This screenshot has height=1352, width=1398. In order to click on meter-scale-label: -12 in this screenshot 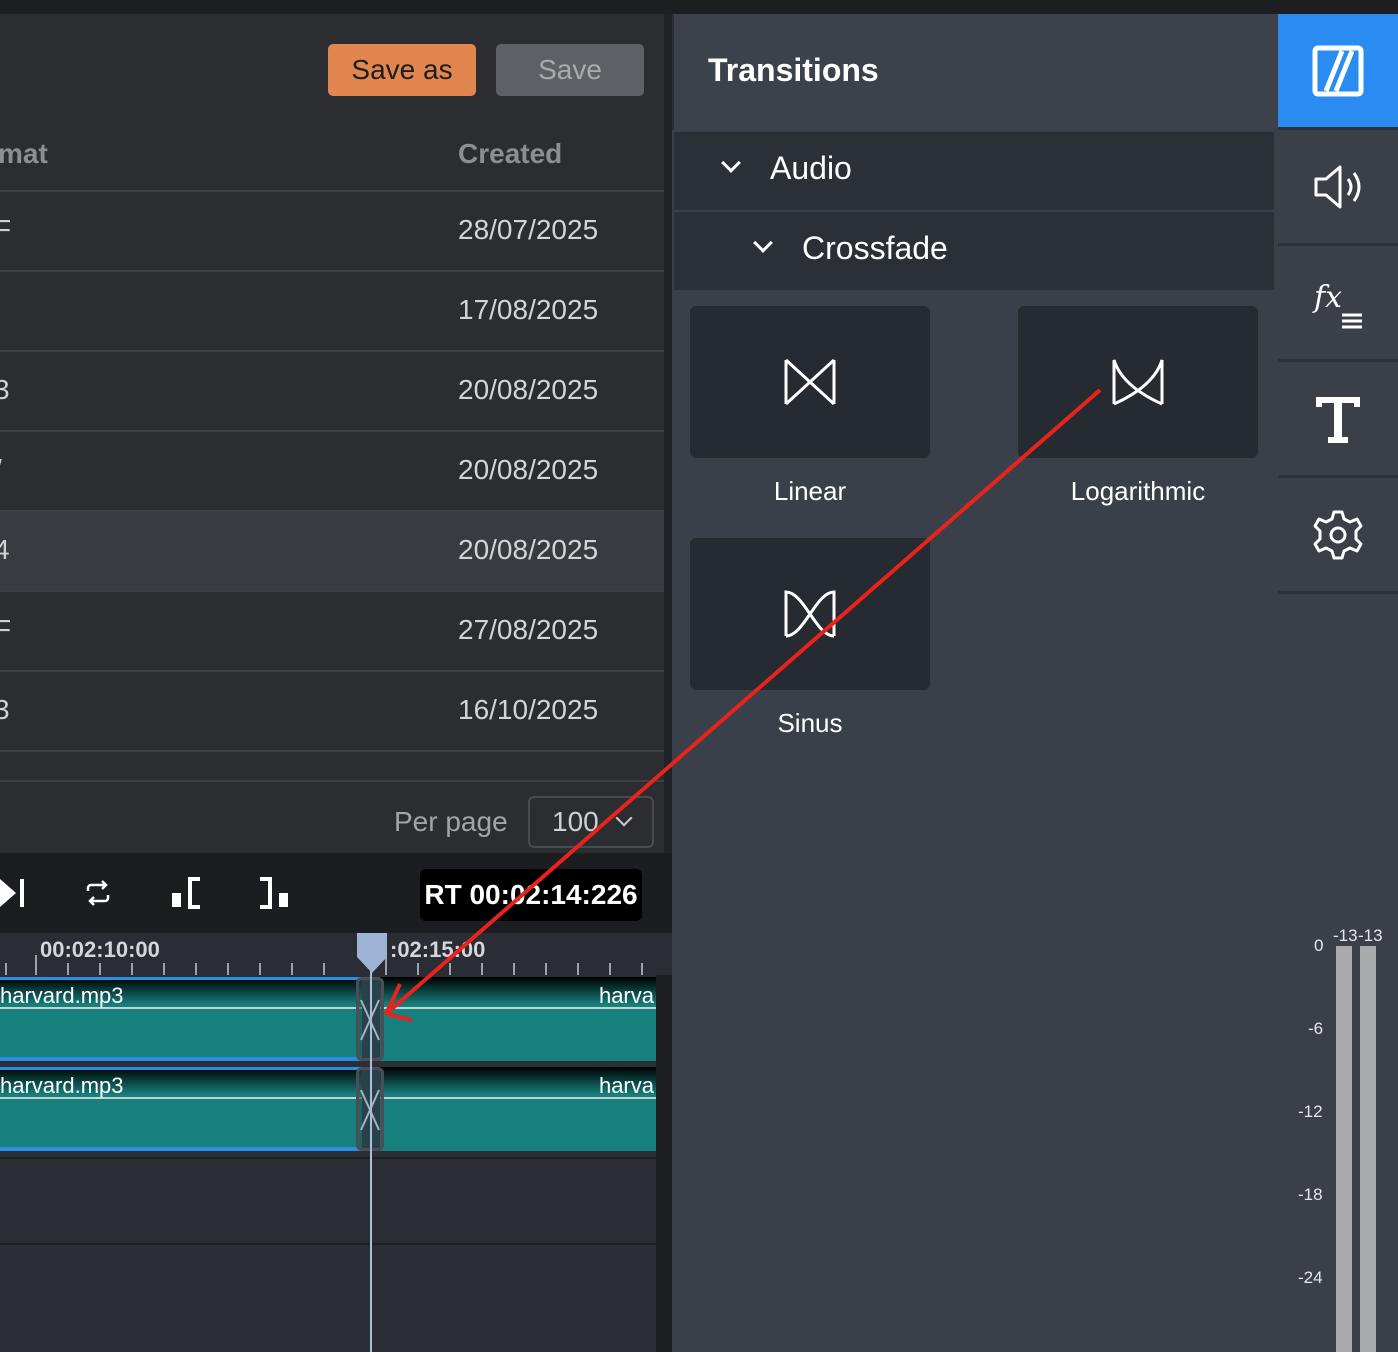, I will do `click(1310, 1111)`.